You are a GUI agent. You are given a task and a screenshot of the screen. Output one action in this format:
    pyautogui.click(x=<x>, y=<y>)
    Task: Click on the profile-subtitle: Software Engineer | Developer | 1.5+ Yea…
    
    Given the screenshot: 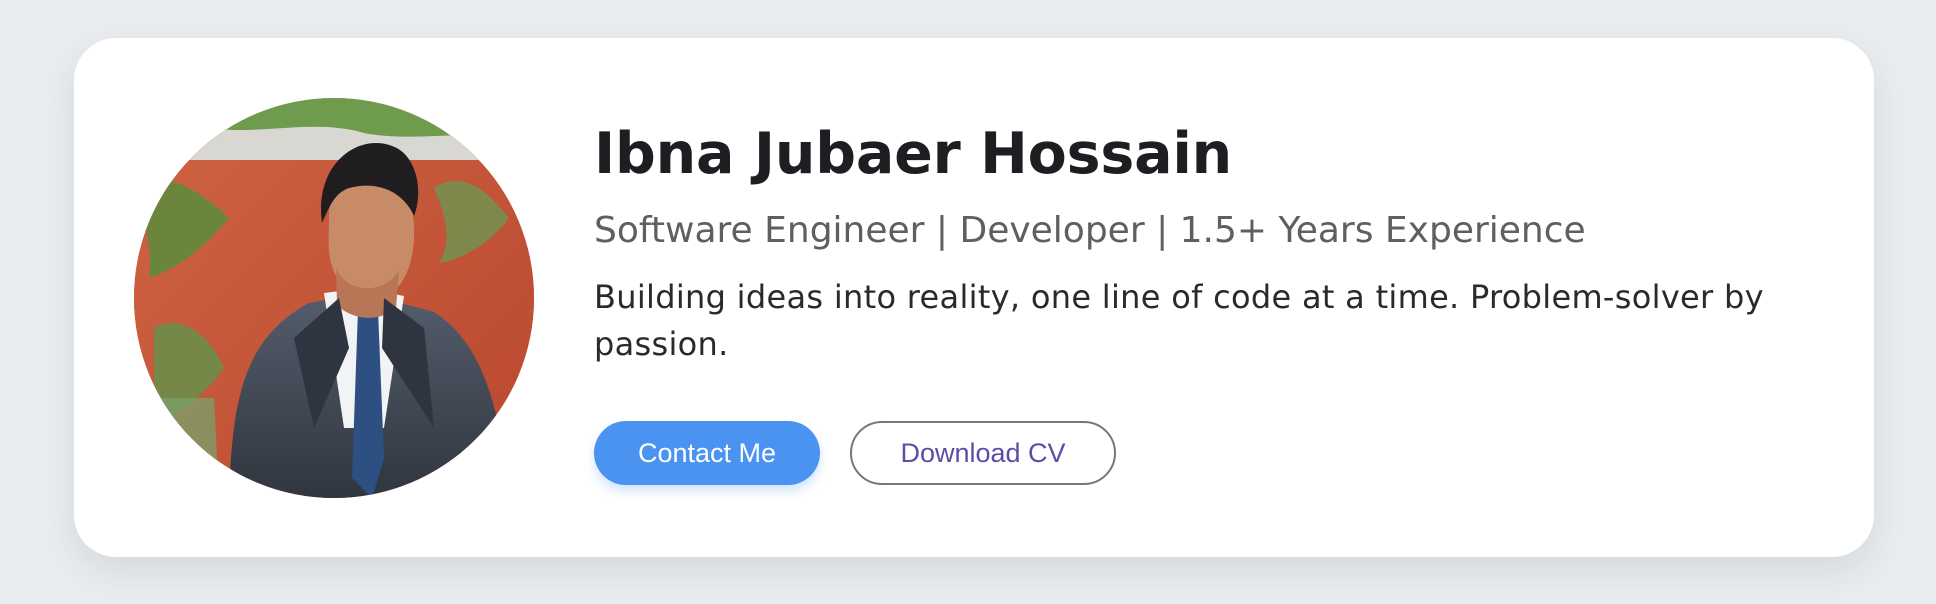 What is the action you would take?
    pyautogui.click(x=1090, y=230)
    